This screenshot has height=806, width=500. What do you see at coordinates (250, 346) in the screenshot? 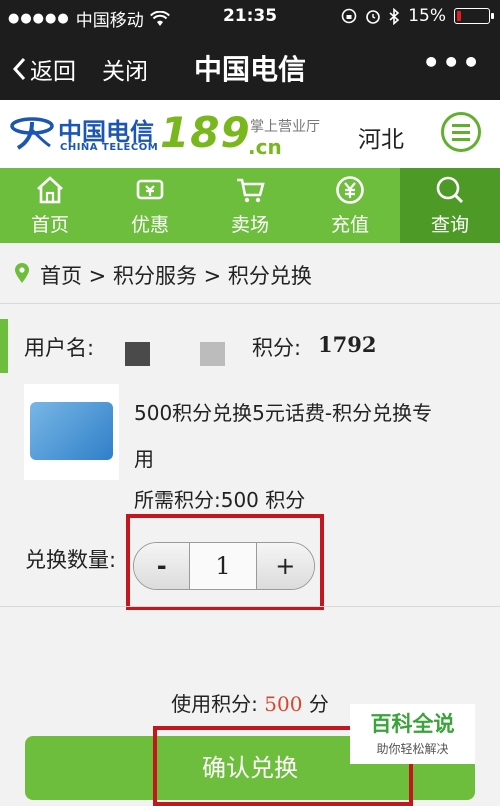
I see `user-info-row: 用户名: 积分: 1792` at bounding box center [250, 346].